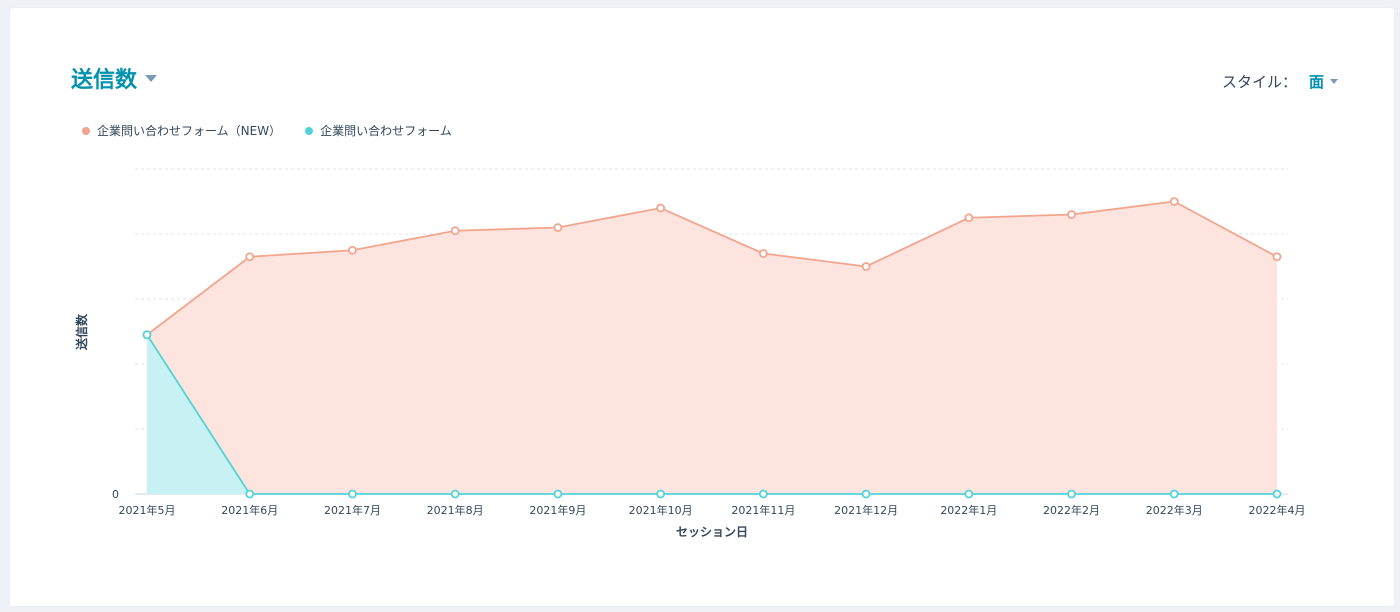 The image size is (1400, 612). What do you see at coordinates (661, 510) in the screenshot?
I see `x-tick-label: 2021年10月` at bounding box center [661, 510].